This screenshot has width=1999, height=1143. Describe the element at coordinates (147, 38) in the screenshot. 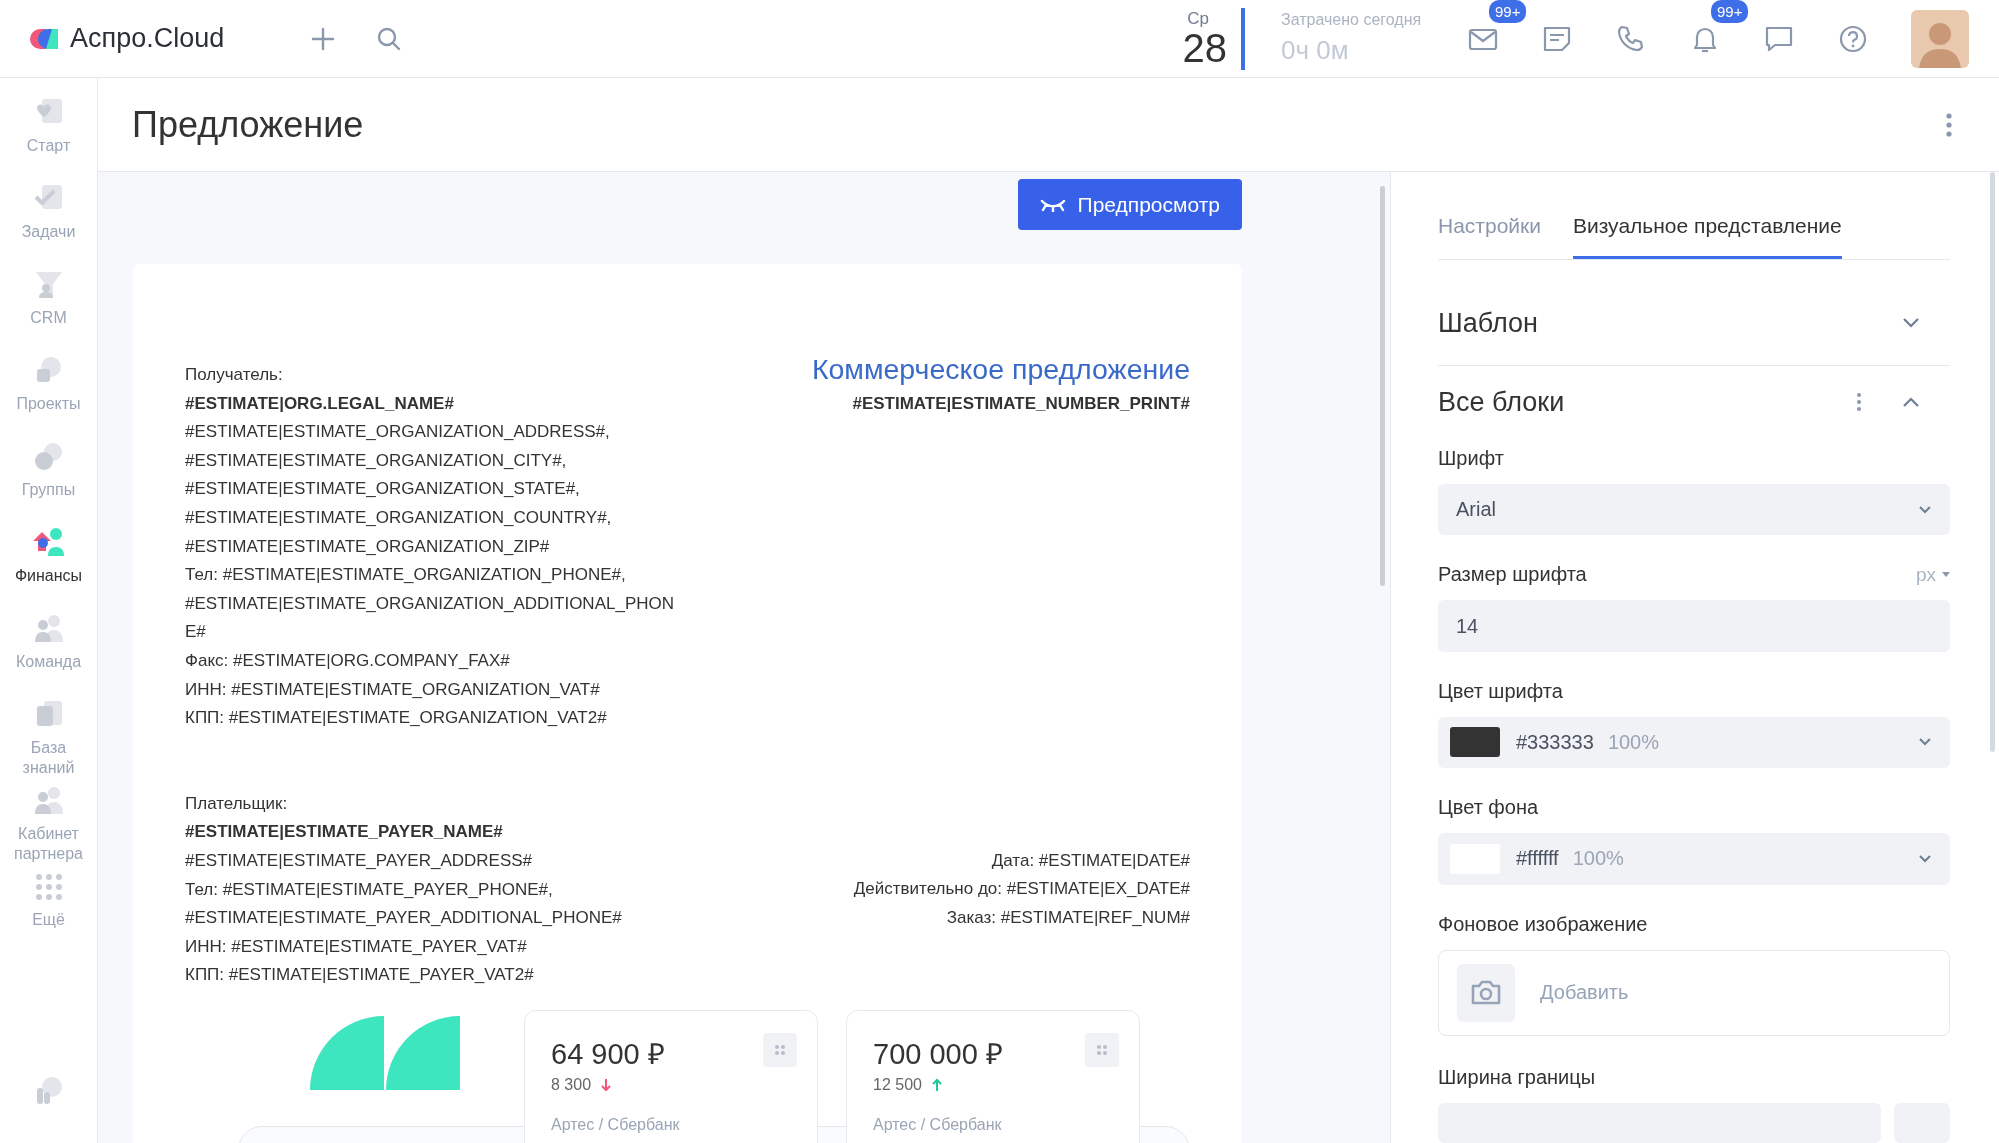

I see `logo-text: Аспро.Cloud` at that location.